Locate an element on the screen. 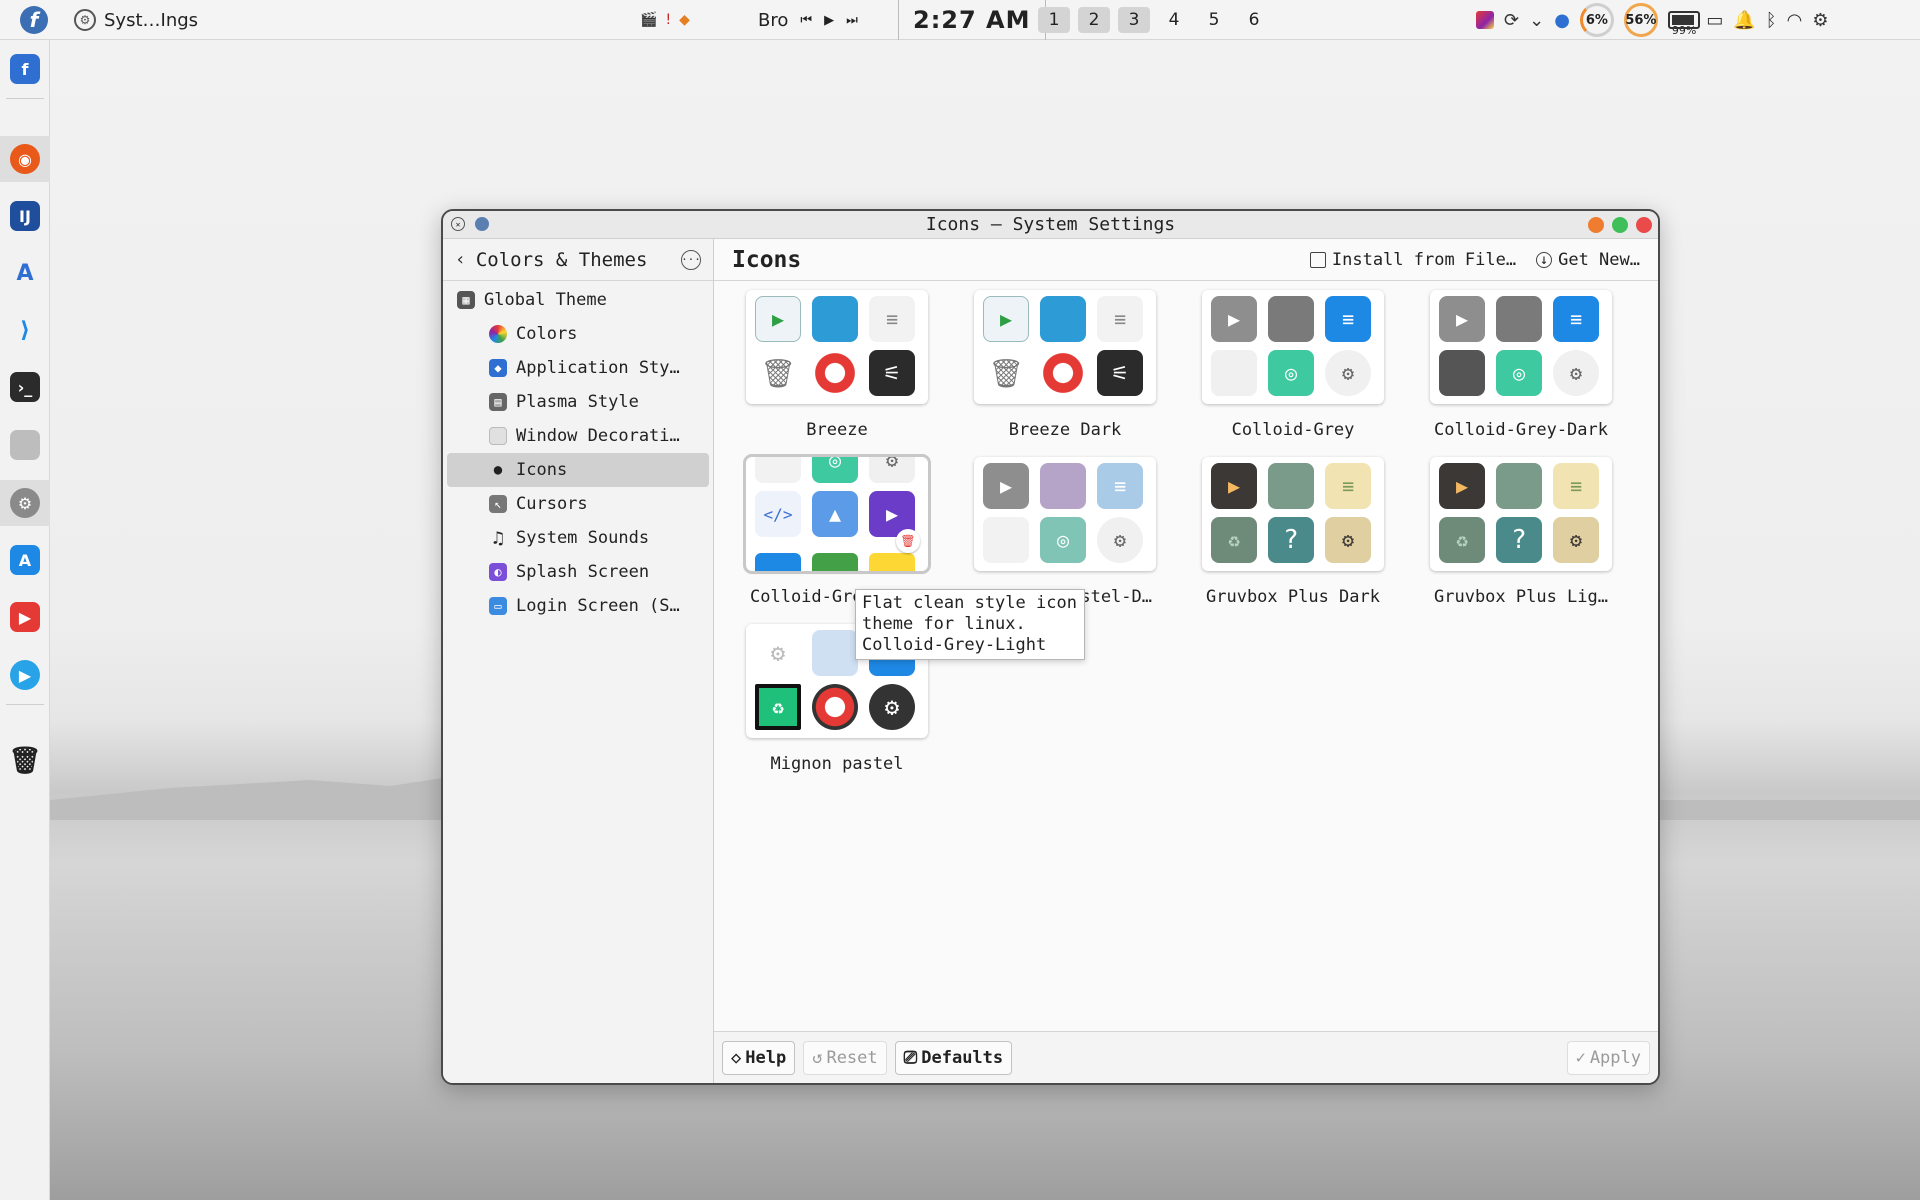 This screenshot has height=1200, width=1920. play-button: ▶ is located at coordinates (829, 20).